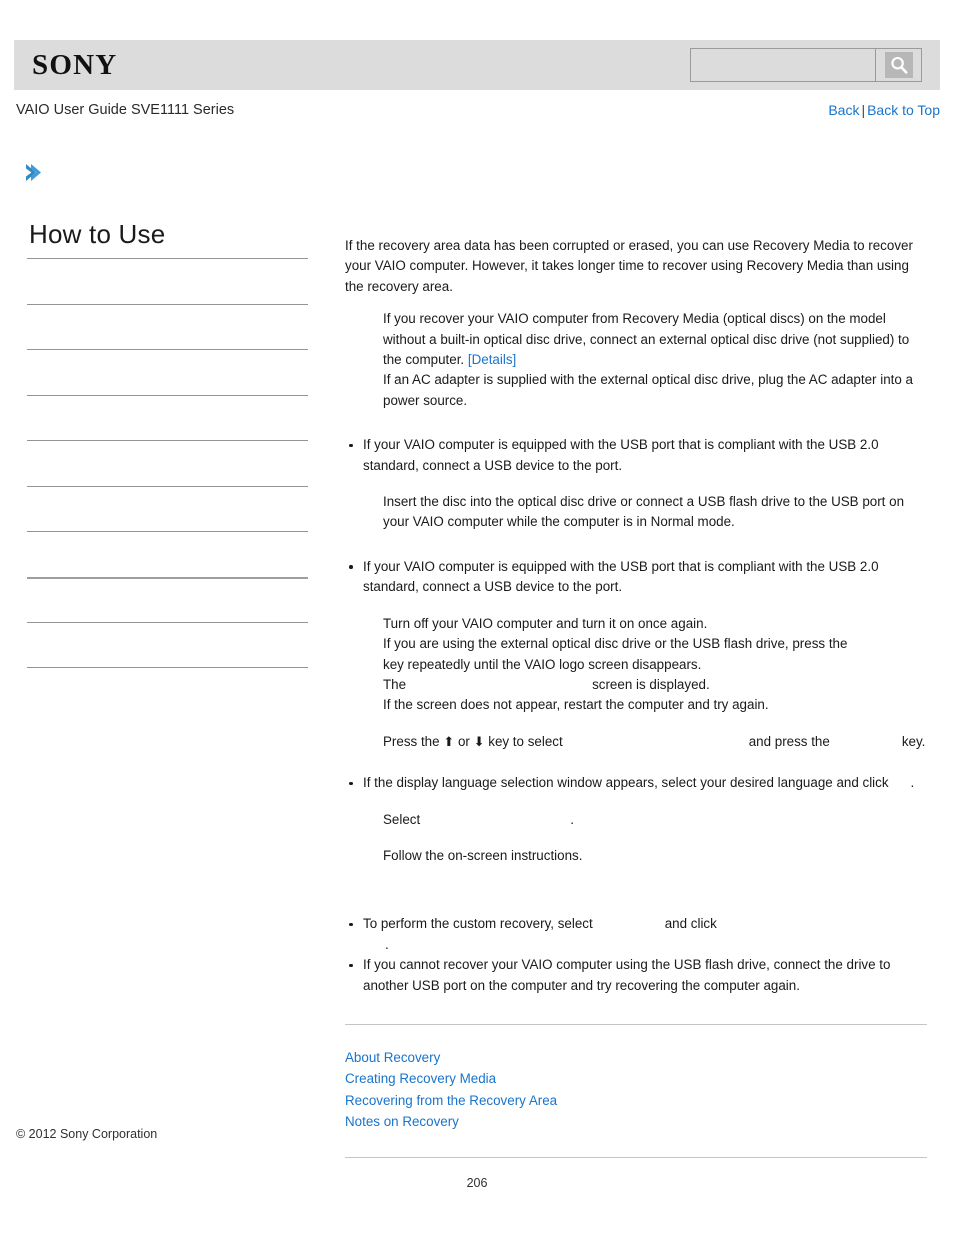 The width and height of the screenshot is (954, 1235). I want to click on step-select-text-c: and press the, so click(789, 741).